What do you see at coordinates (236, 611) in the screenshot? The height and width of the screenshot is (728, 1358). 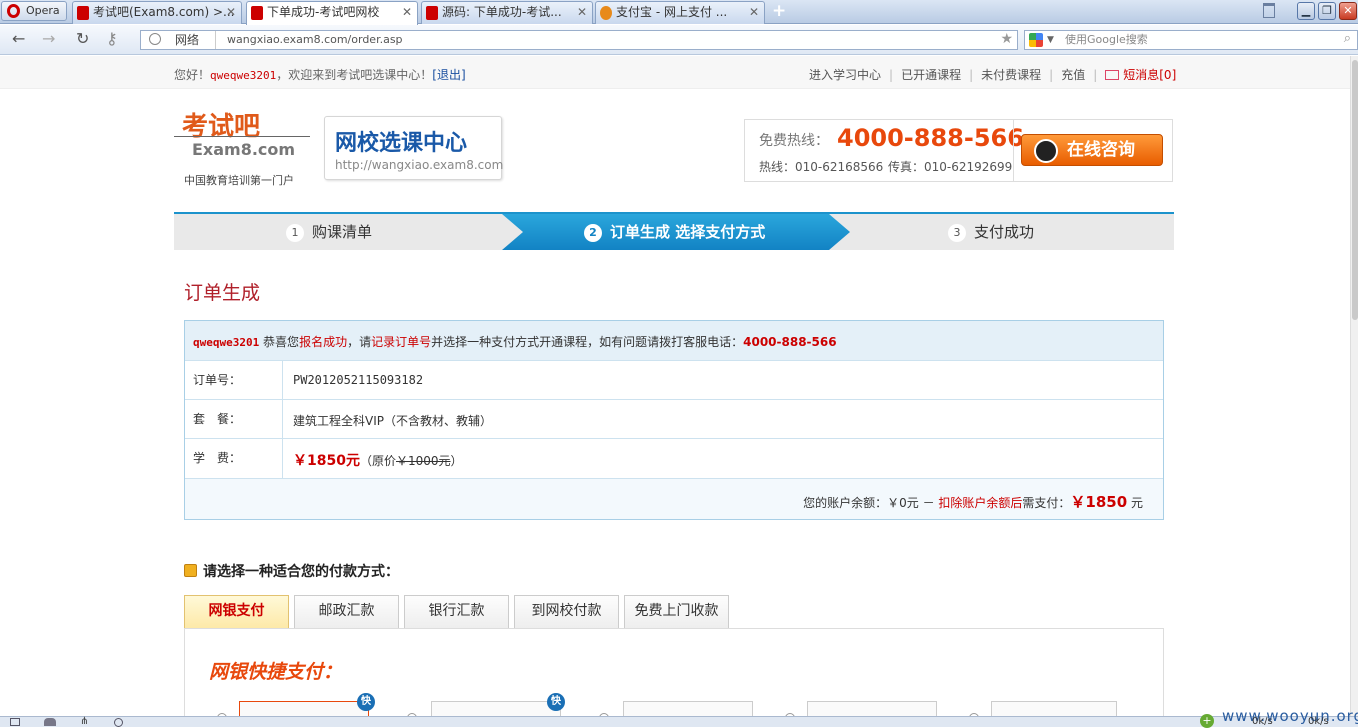 I see `tab-online-banking: 网银支付` at bounding box center [236, 611].